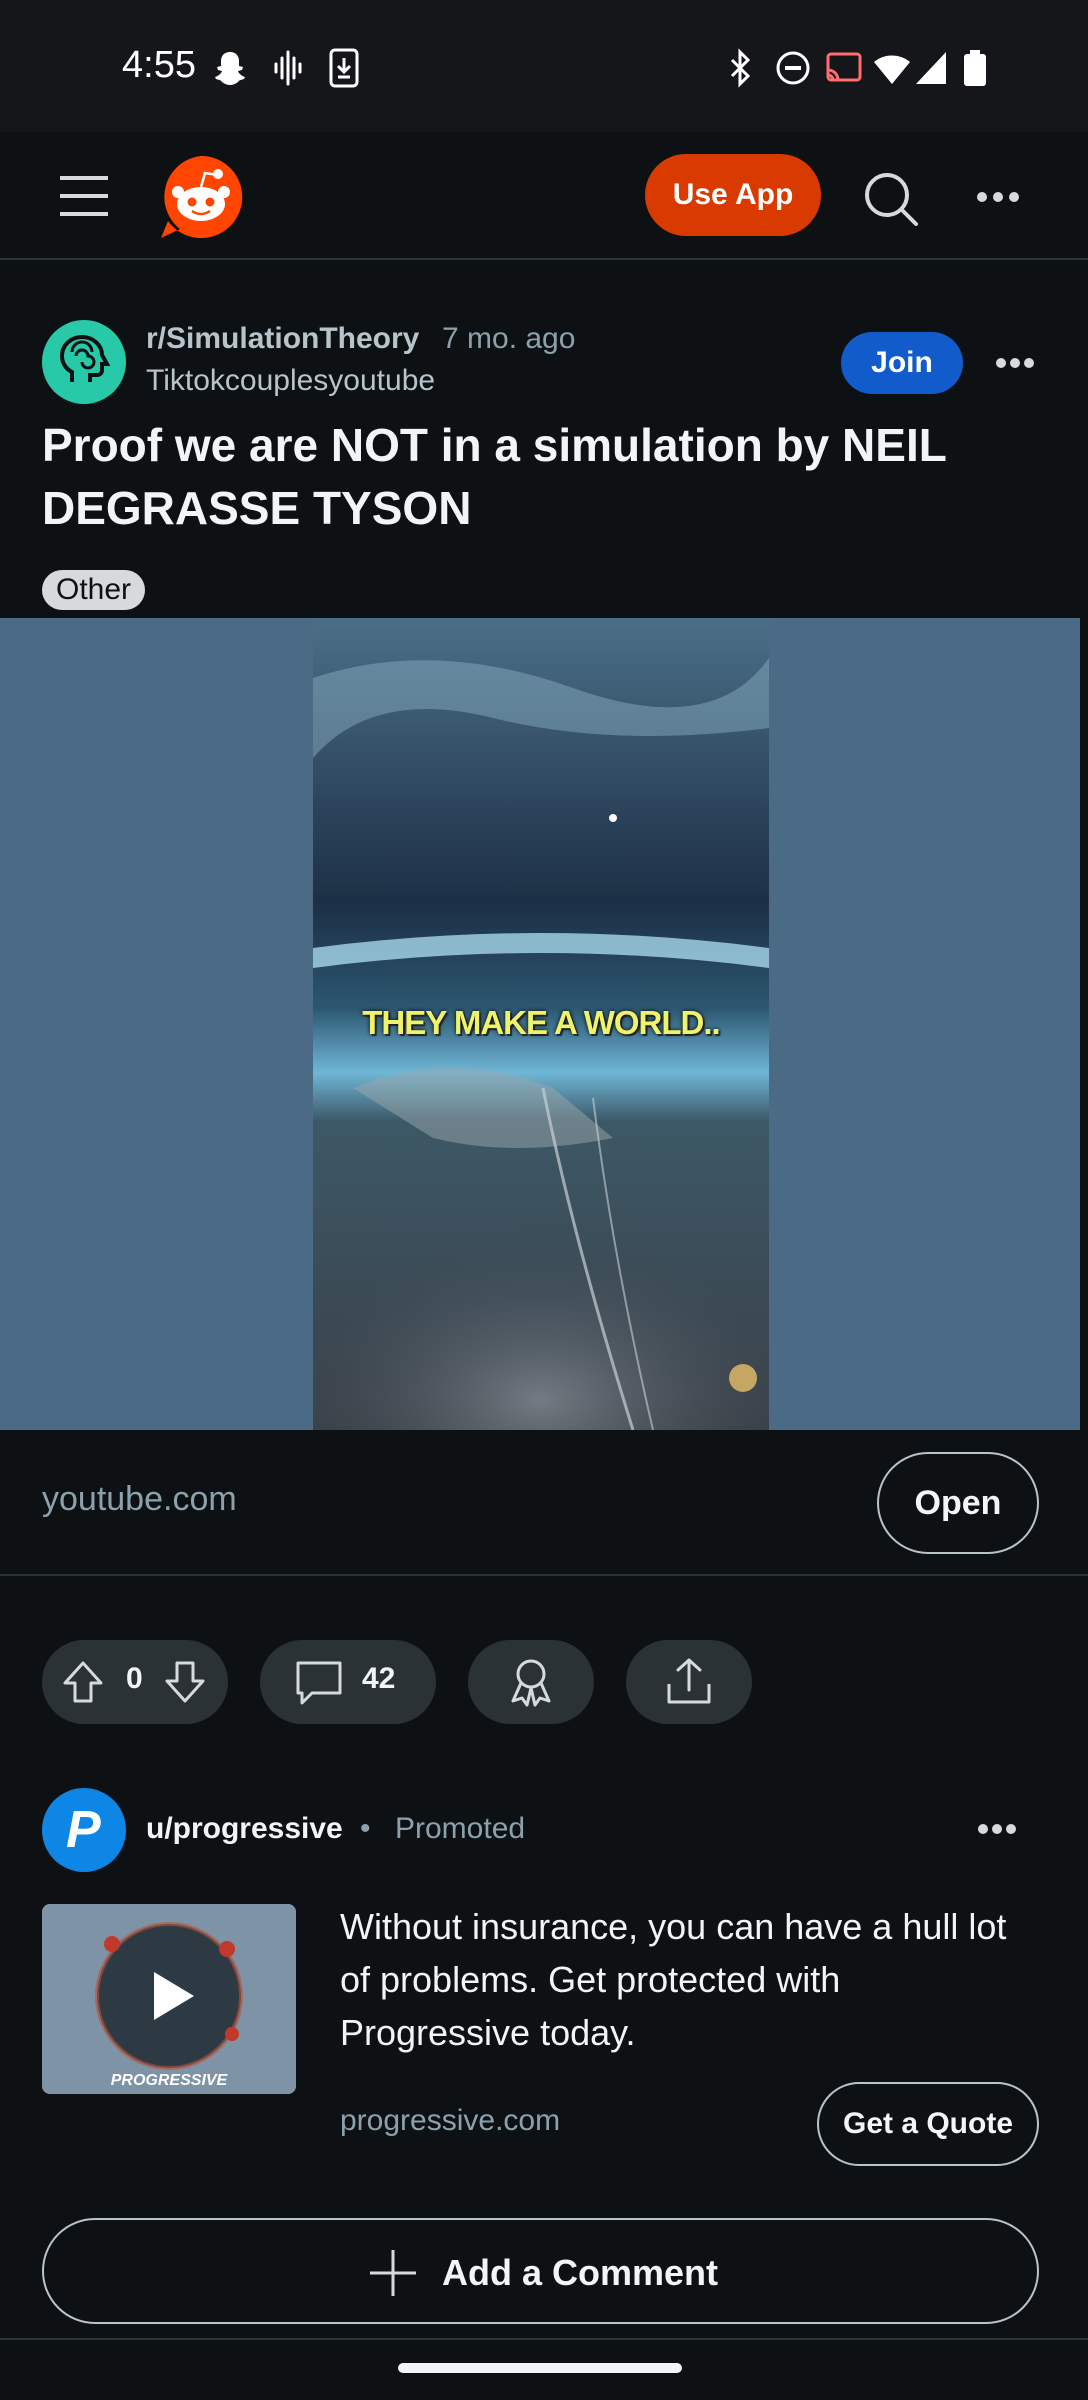 This screenshot has height=2400, width=1088. What do you see at coordinates (891, 199) in the screenshot?
I see `search-icon` at bounding box center [891, 199].